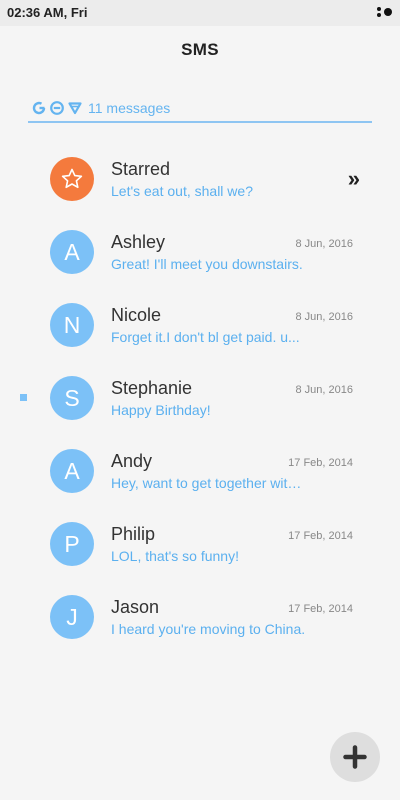 The image size is (400, 800). I want to click on avatar: S, so click(72, 398).